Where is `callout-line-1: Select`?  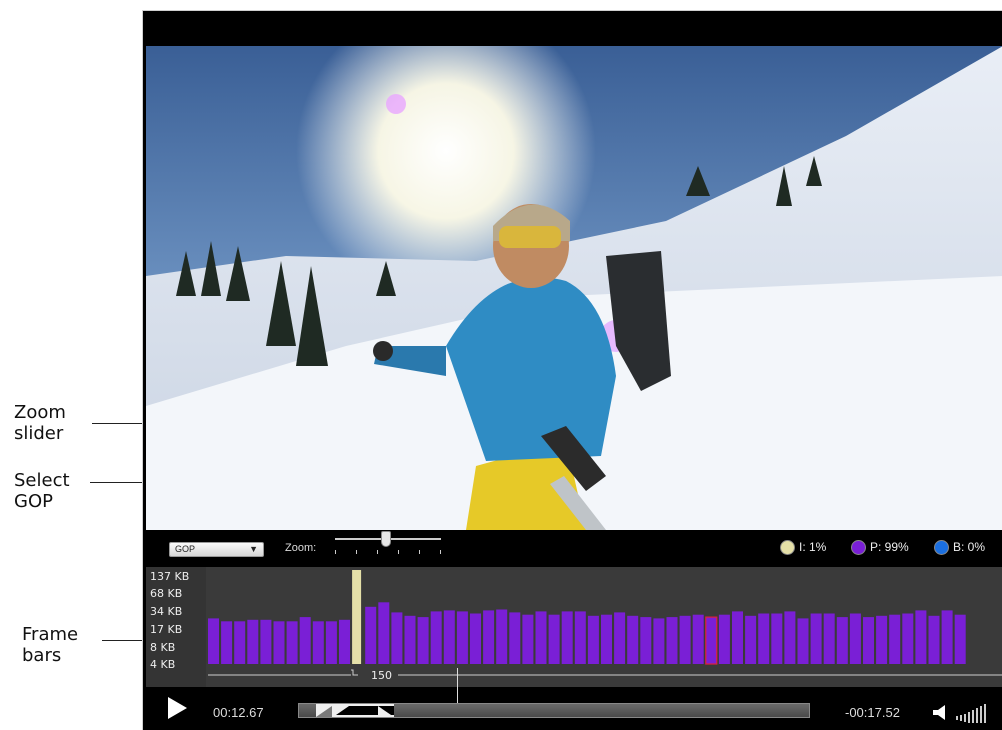 callout-line-1: Select is located at coordinates (42, 480).